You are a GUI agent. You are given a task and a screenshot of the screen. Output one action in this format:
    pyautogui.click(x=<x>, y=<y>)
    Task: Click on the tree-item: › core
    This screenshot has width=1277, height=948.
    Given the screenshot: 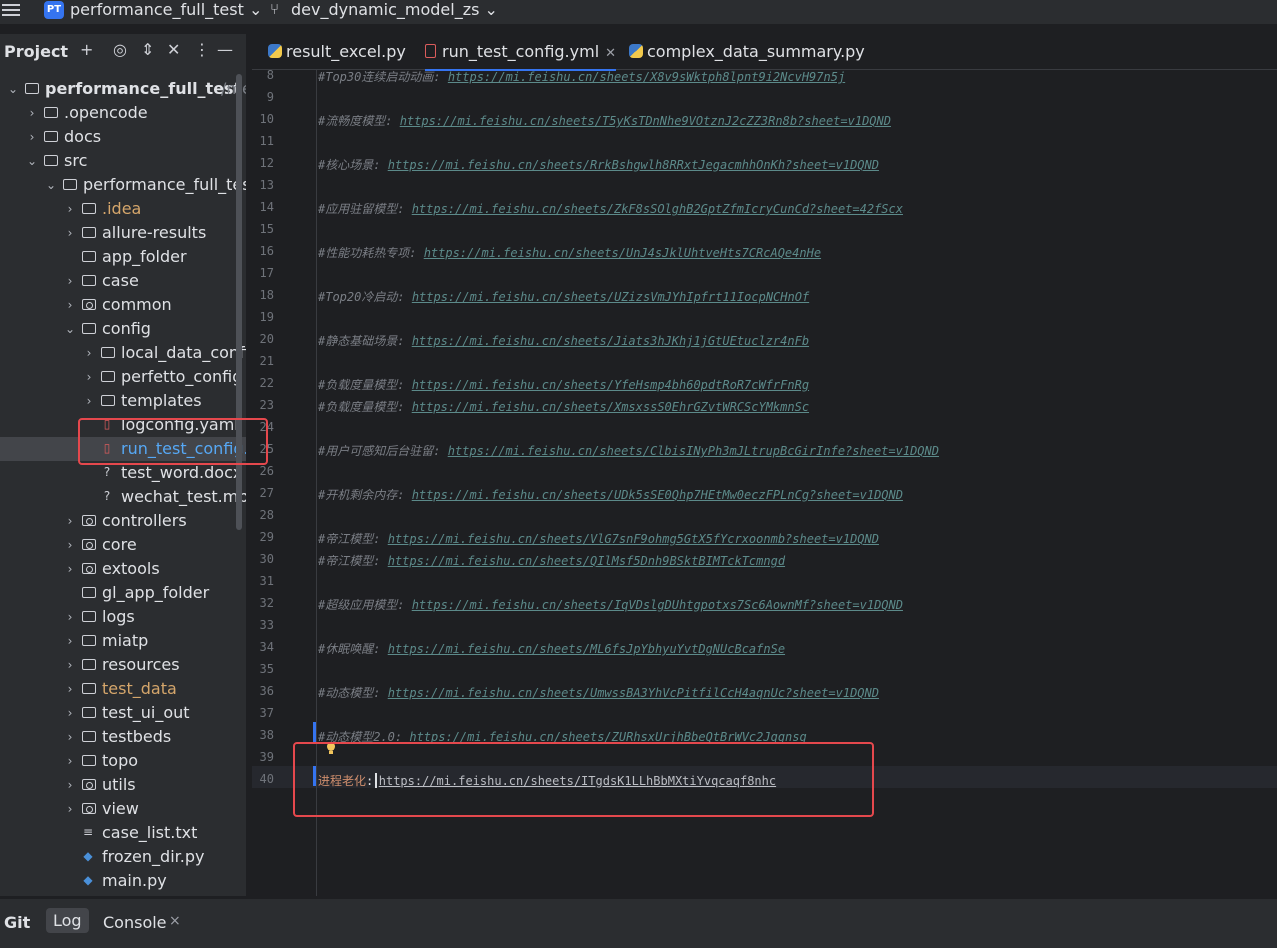 What is the action you would take?
    pyautogui.click(x=123, y=545)
    